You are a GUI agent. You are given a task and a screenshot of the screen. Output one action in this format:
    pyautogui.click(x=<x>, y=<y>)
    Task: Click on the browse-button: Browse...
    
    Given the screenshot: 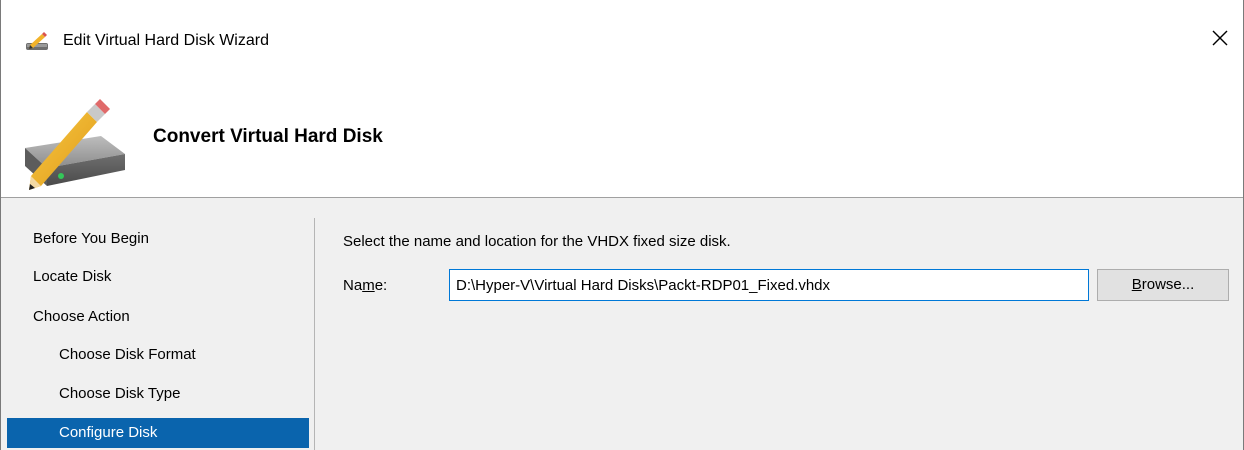 What is the action you would take?
    pyautogui.click(x=1163, y=285)
    